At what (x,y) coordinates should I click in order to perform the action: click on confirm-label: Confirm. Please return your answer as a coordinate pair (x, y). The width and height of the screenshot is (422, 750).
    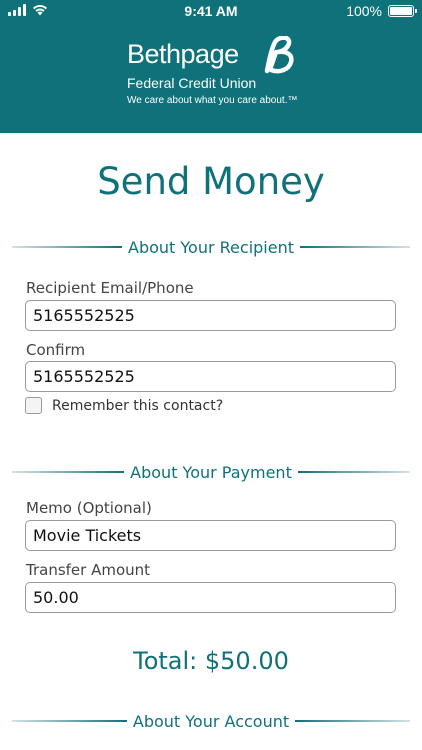
    Looking at the image, I should click on (56, 350).